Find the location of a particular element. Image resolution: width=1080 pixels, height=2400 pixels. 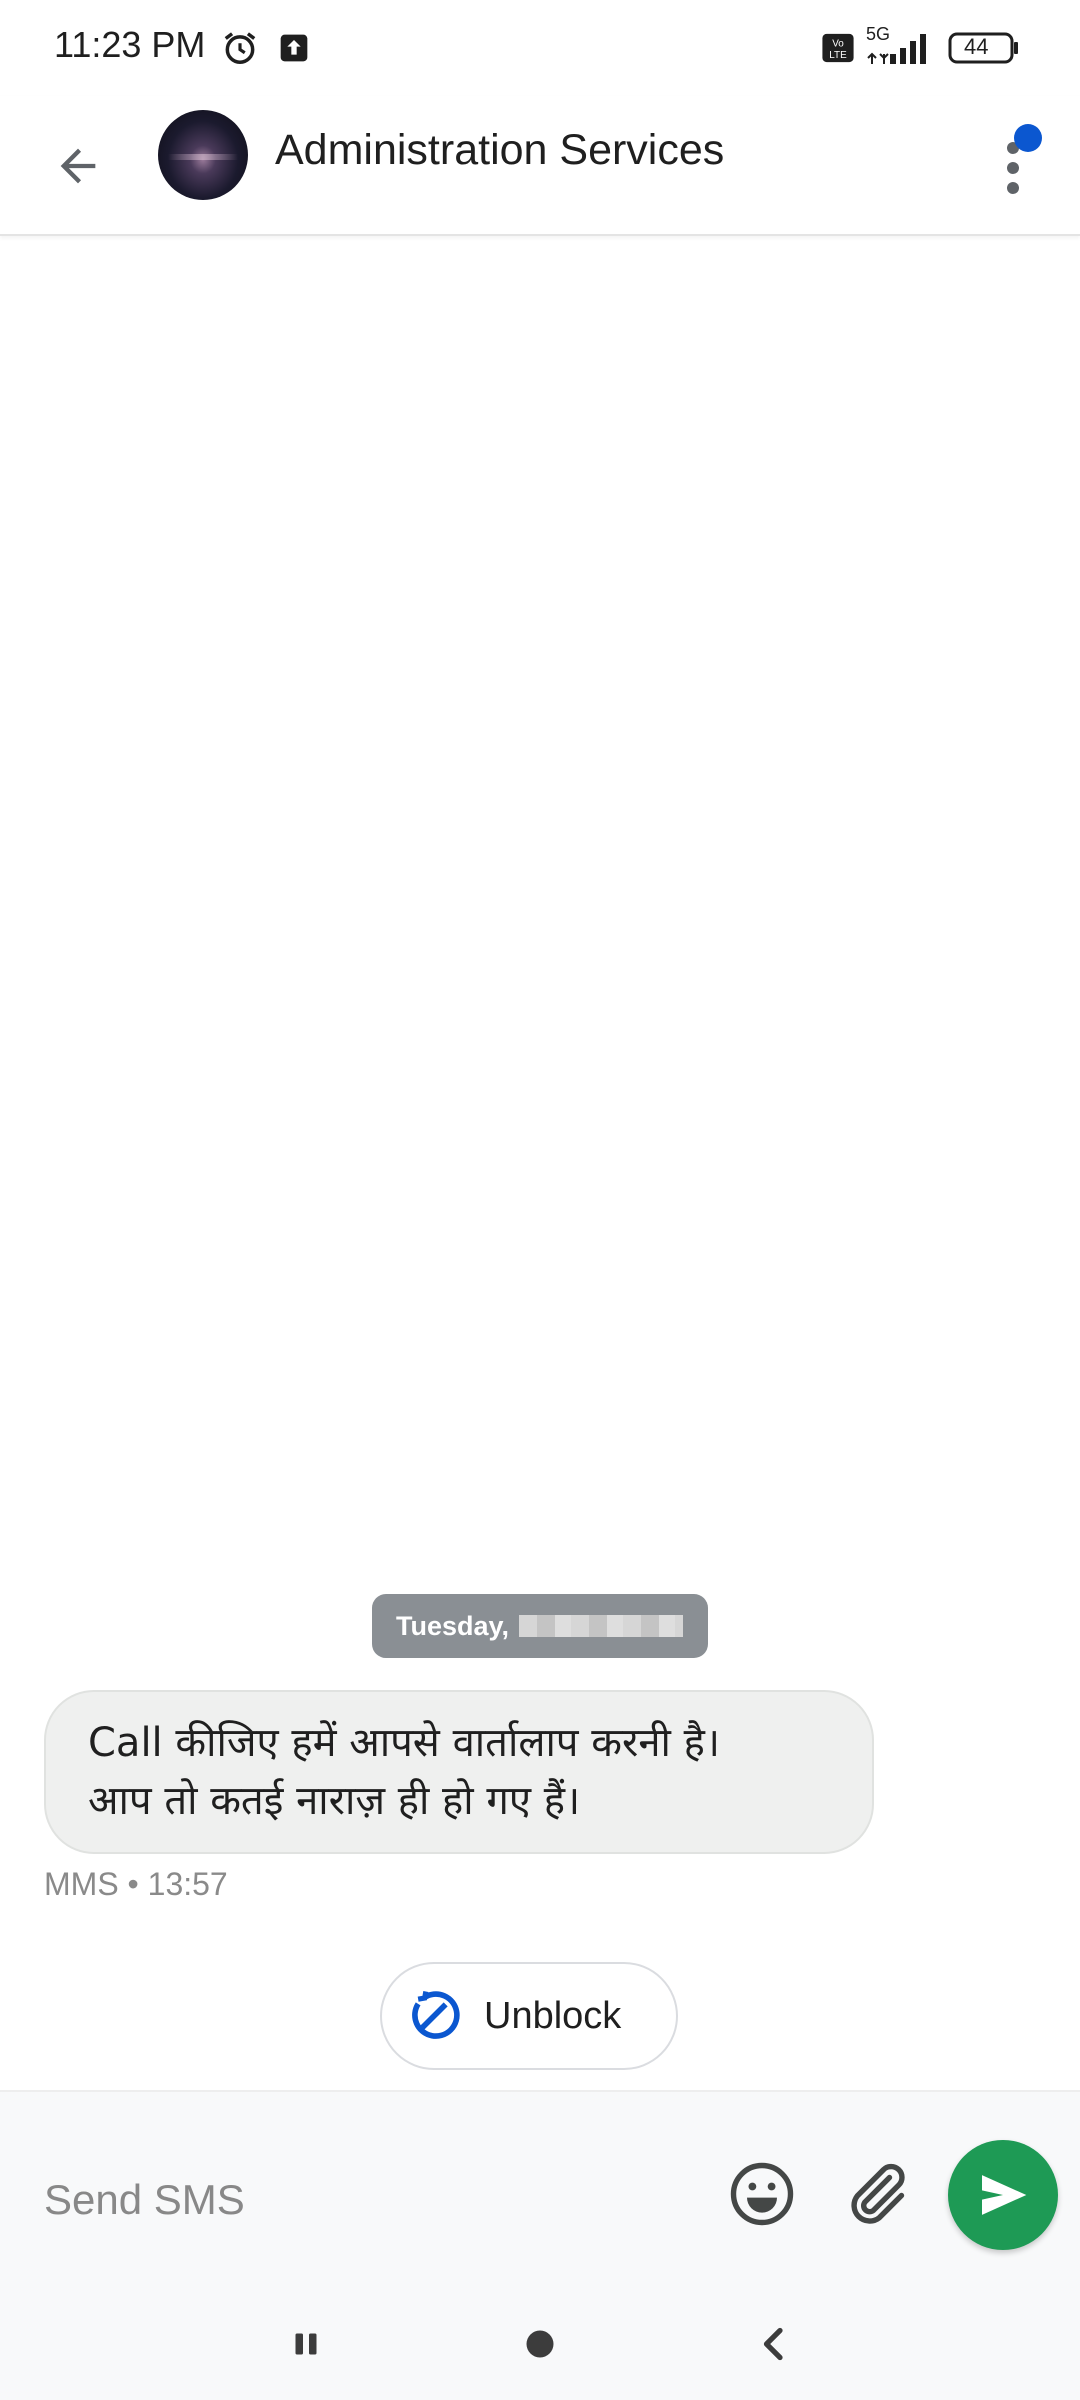

more-options-button is located at coordinates (1016, 168).